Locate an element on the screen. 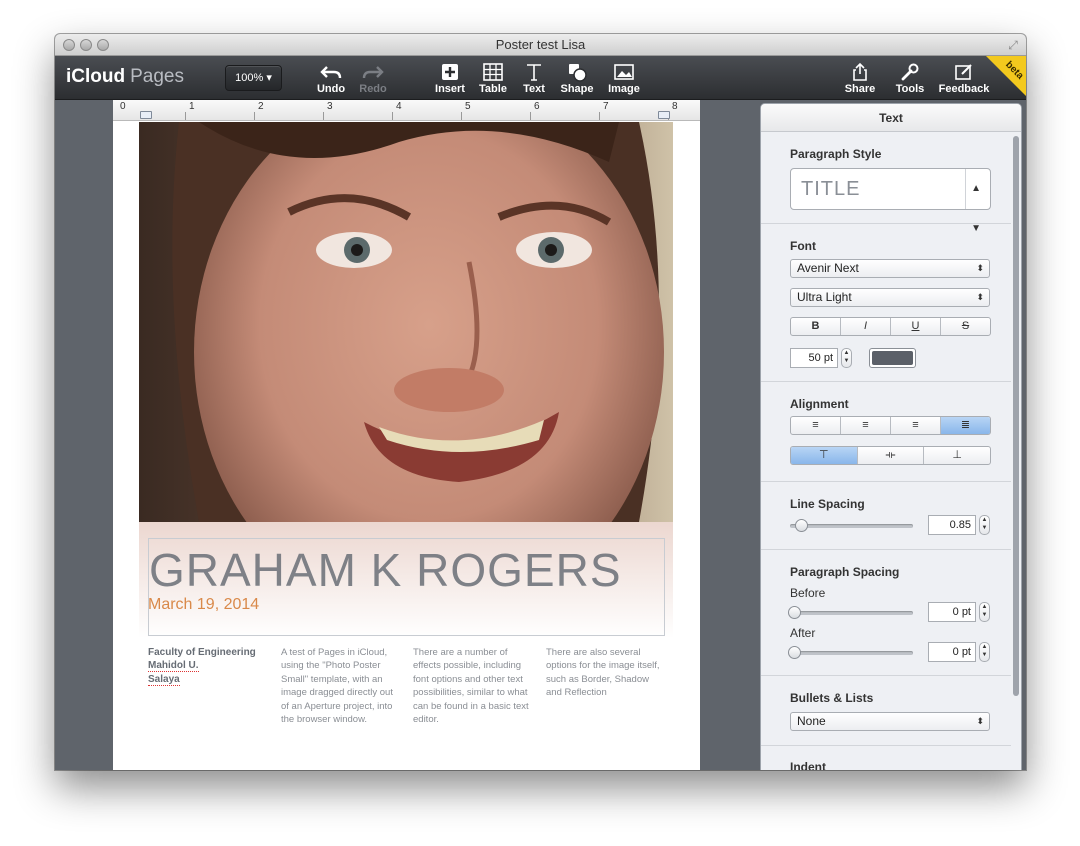  line-spacing-field: 0.85 is located at coordinates (952, 525).